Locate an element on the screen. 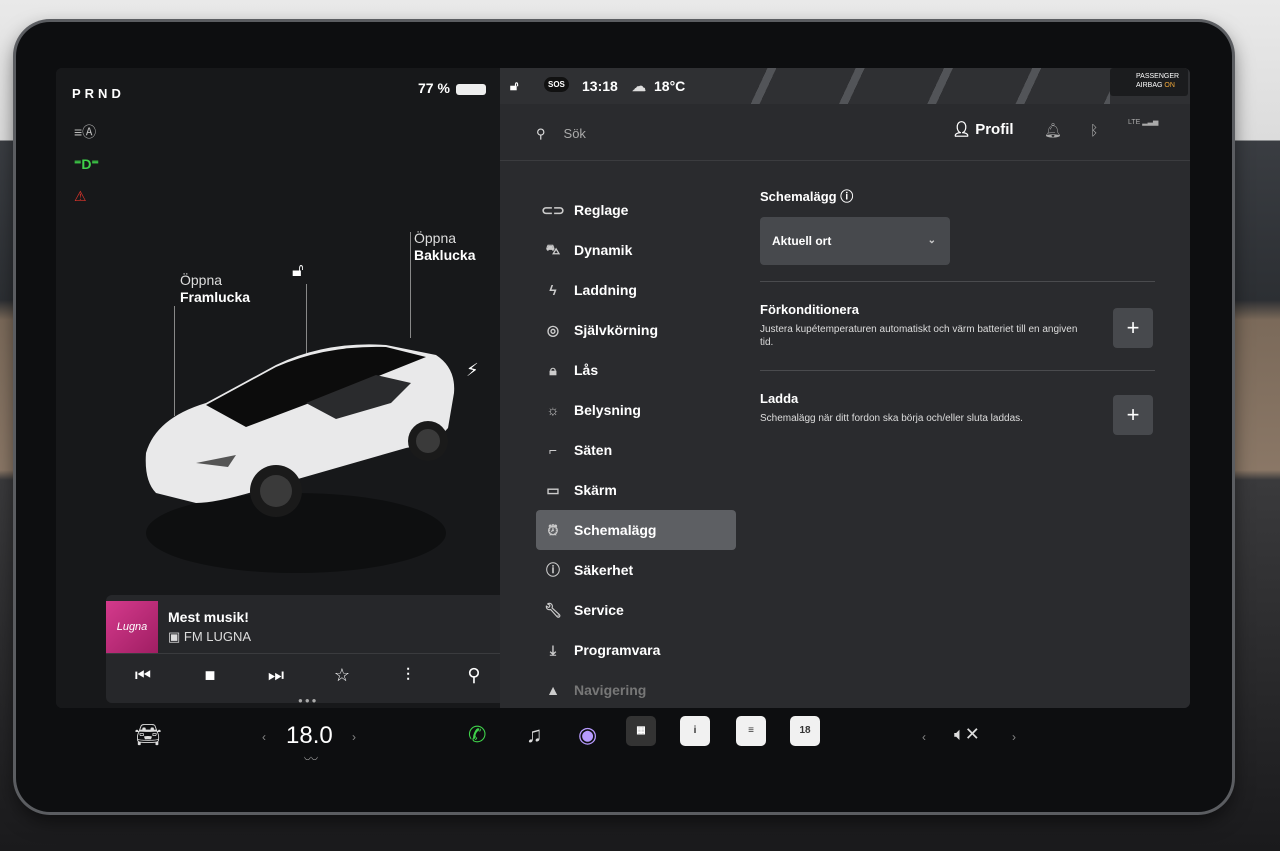 The width and height of the screenshot is (1280, 851). menu-item-dynamik: ⛍ Dynamik is located at coordinates (636, 250).